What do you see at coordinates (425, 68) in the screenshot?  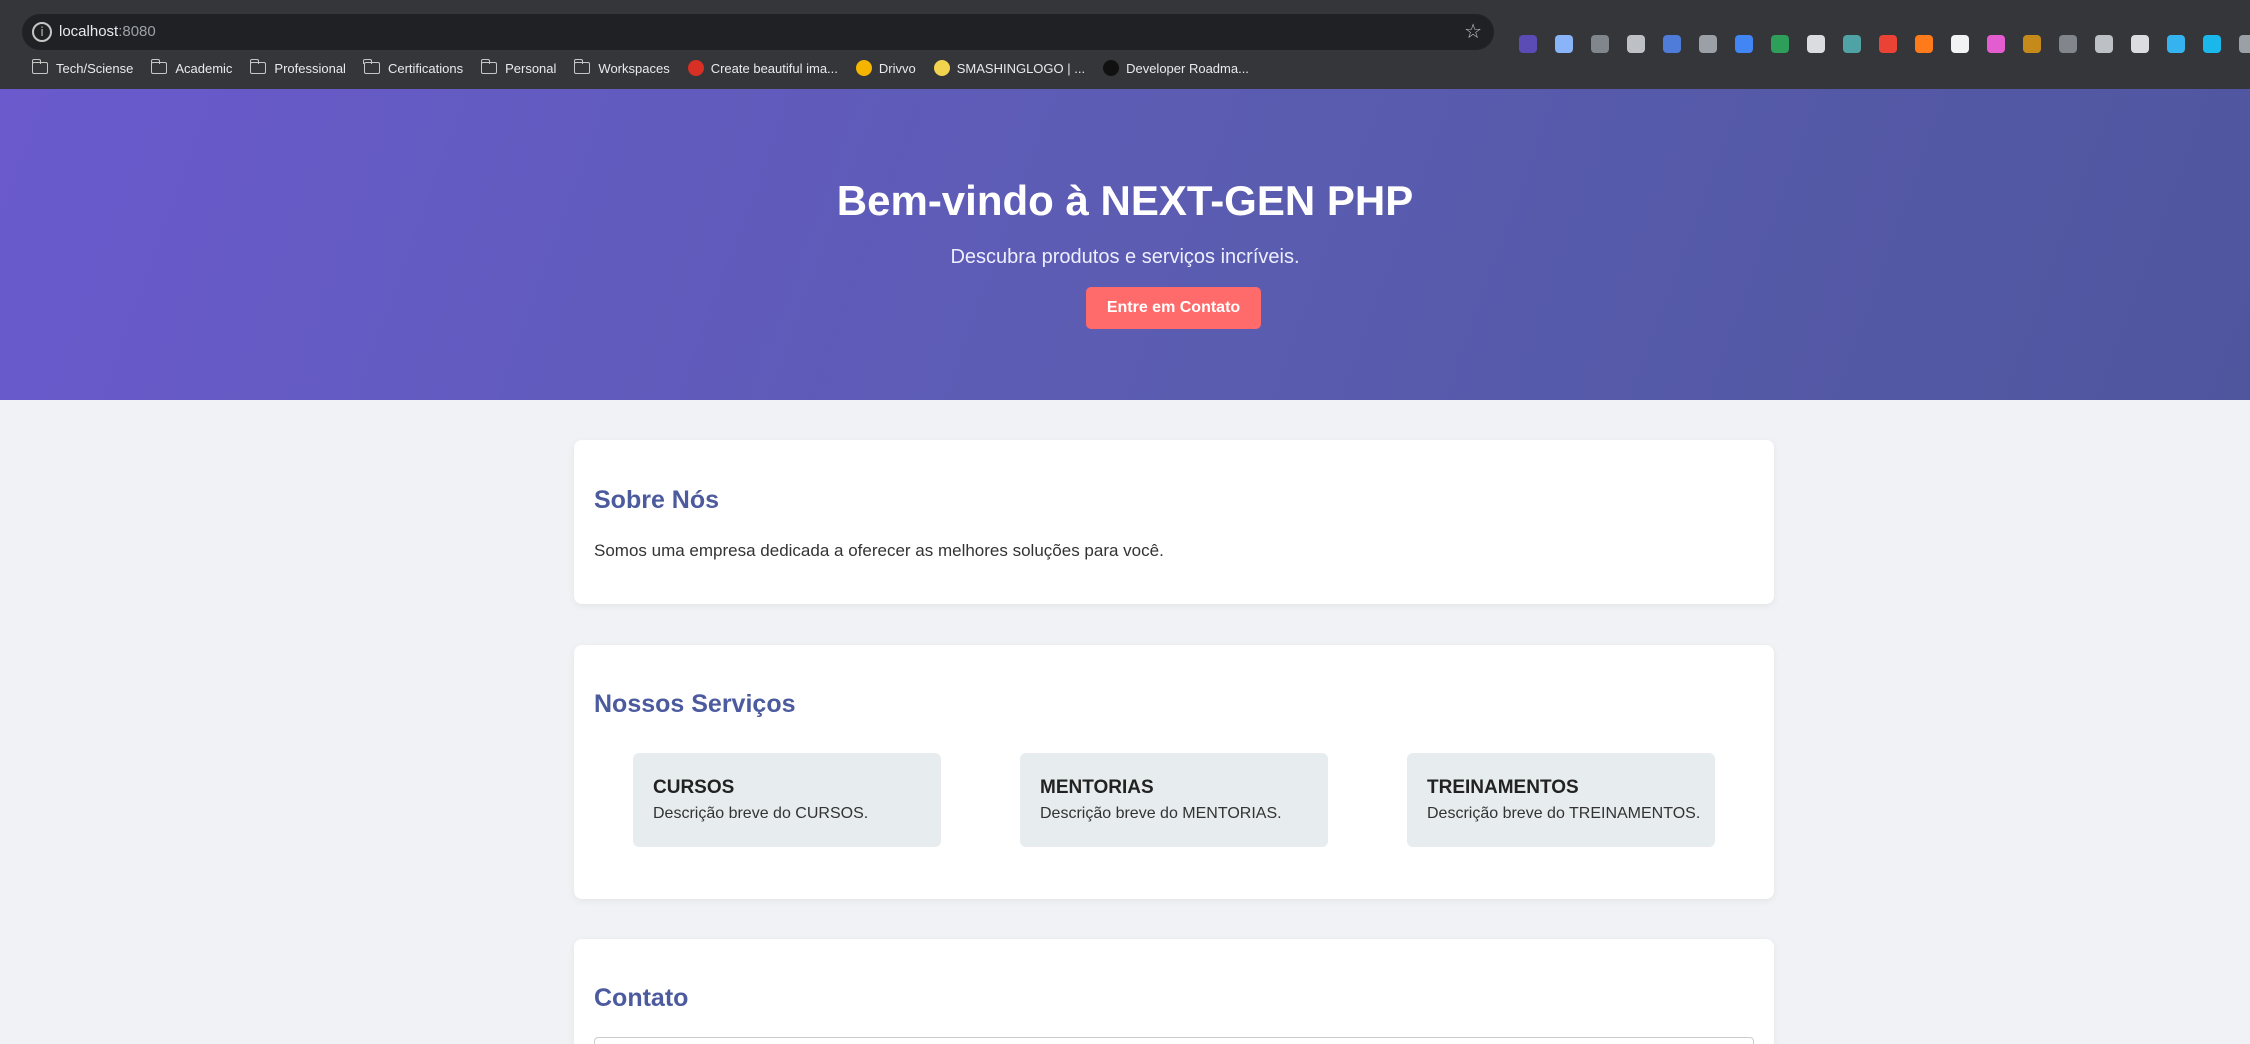 I see `bookmark-label: Certifications` at bounding box center [425, 68].